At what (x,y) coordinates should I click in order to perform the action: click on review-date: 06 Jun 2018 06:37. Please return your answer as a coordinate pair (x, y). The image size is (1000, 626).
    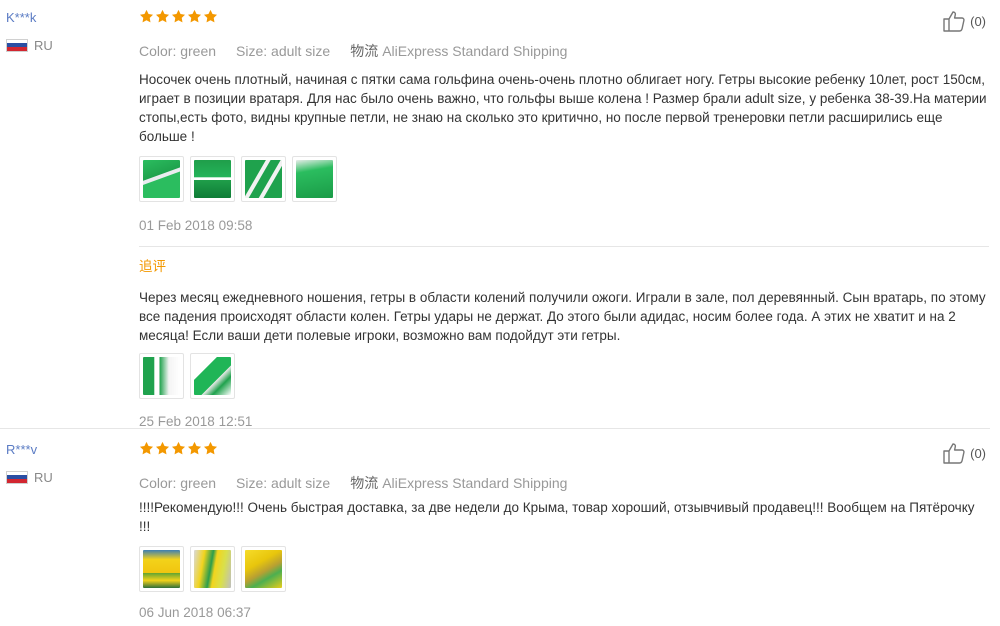
    Looking at the image, I should click on (195, 612).